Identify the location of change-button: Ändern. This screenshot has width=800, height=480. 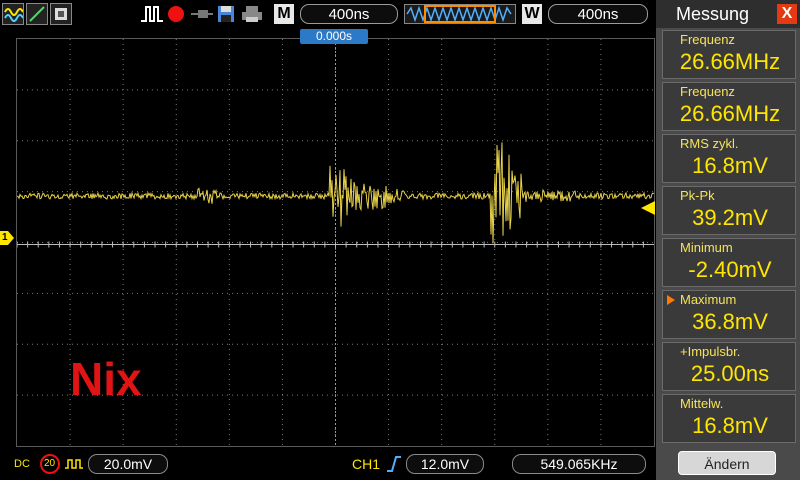
(727, 463).